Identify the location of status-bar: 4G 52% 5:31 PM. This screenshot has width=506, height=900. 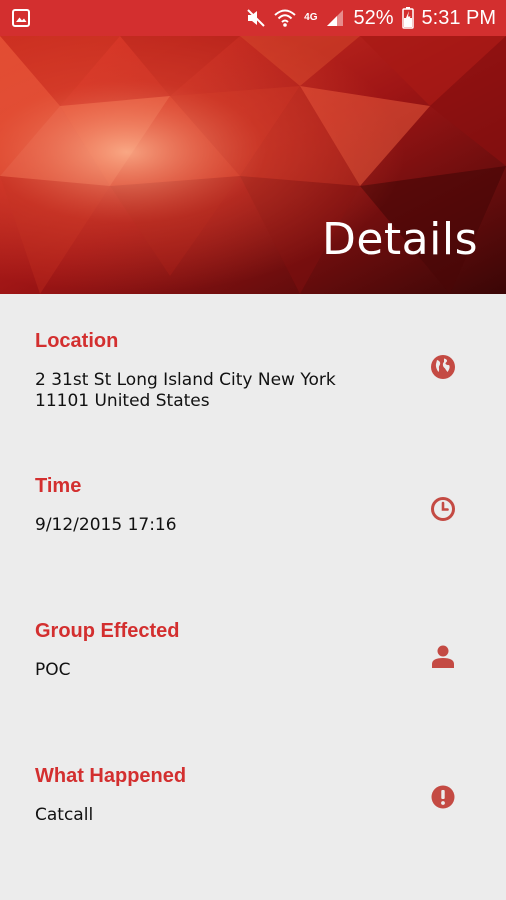
(253, 18).